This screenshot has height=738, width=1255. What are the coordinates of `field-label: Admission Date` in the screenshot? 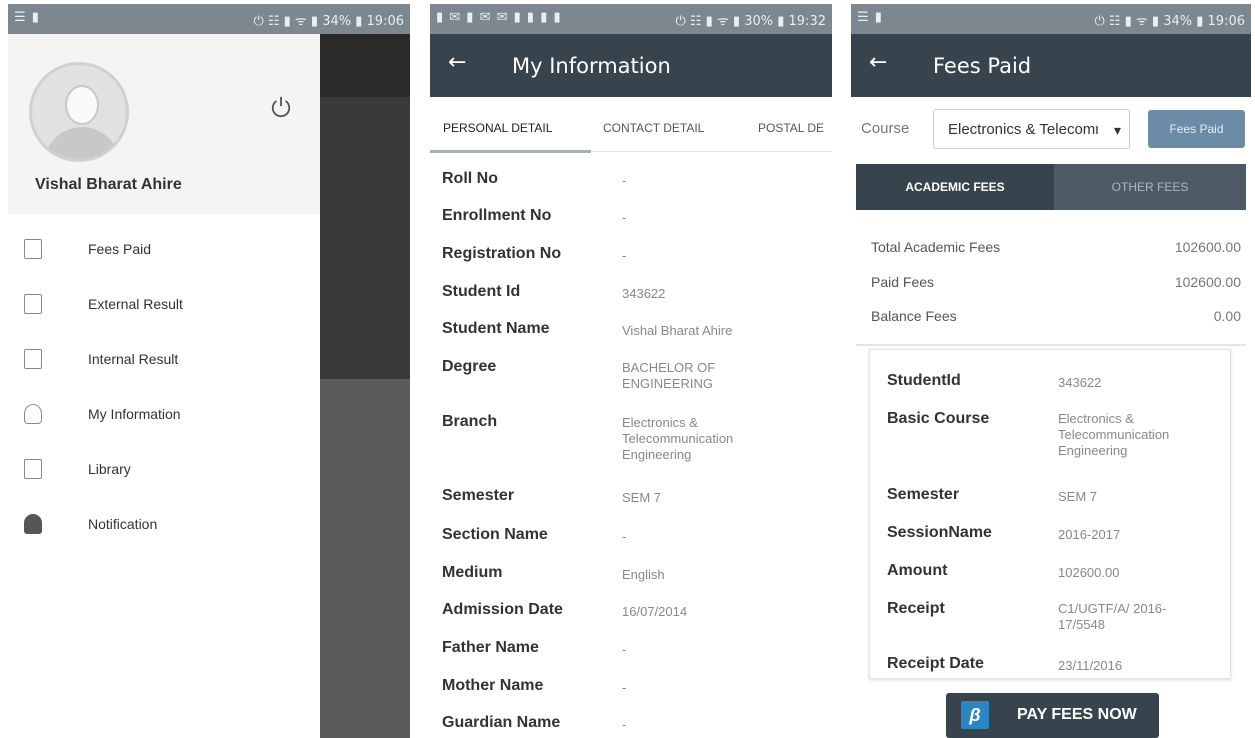 It's located at (502, 609).